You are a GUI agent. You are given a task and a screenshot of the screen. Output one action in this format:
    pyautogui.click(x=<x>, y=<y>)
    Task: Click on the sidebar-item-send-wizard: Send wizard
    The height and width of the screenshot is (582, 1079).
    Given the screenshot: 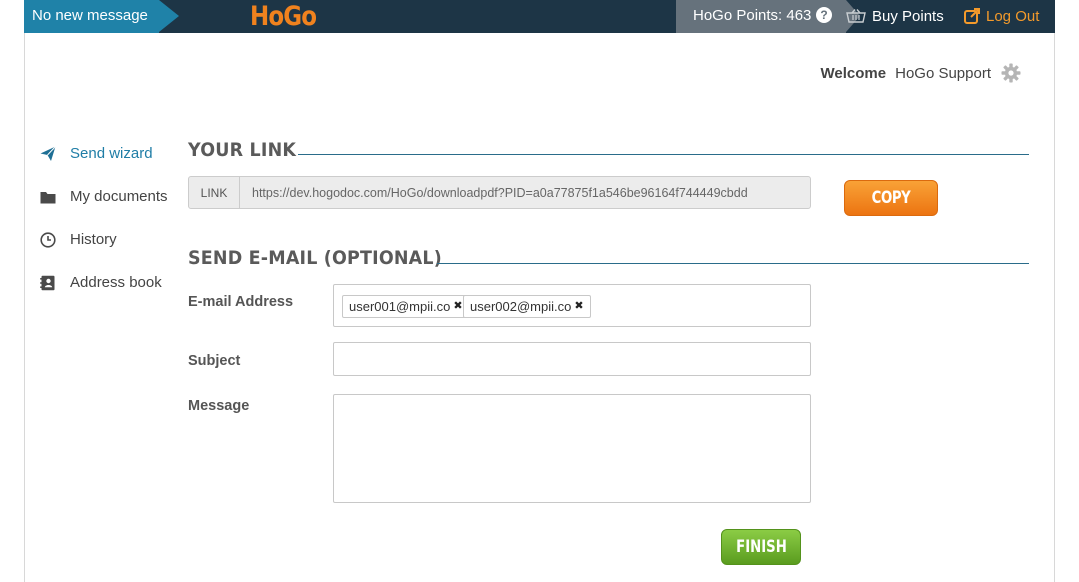 What is the action you would take?
    pyautogui.click(x=104, y=153)
    